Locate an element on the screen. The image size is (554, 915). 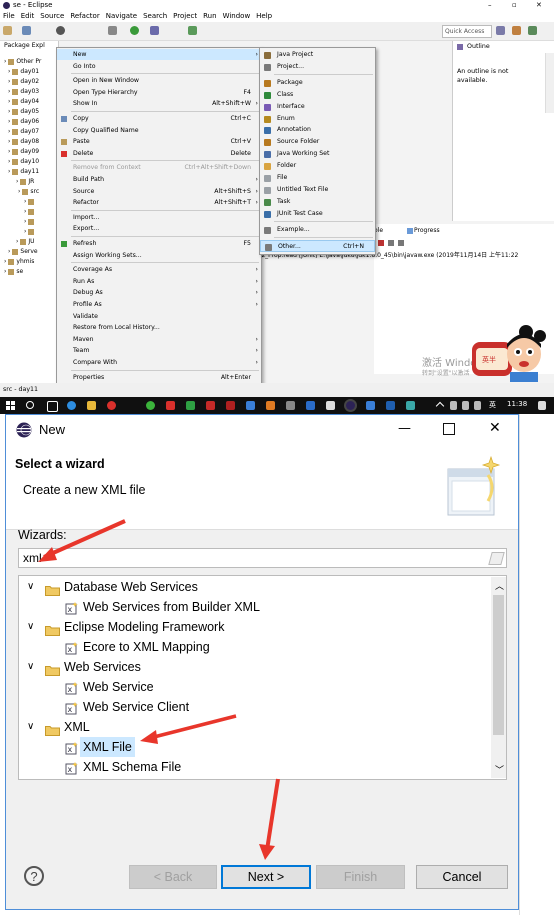
menu-file: File is located at coordinates (9, 16).